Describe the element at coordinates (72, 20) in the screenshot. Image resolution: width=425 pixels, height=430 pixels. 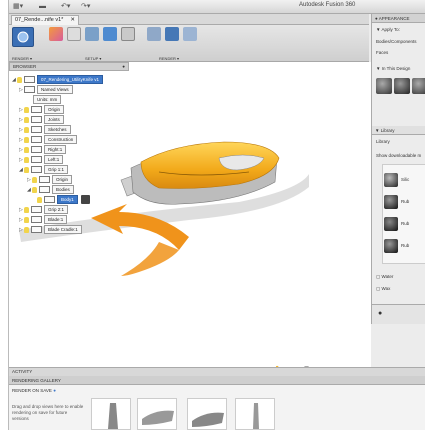
I see `close-tab-icon: ✕` at that location.